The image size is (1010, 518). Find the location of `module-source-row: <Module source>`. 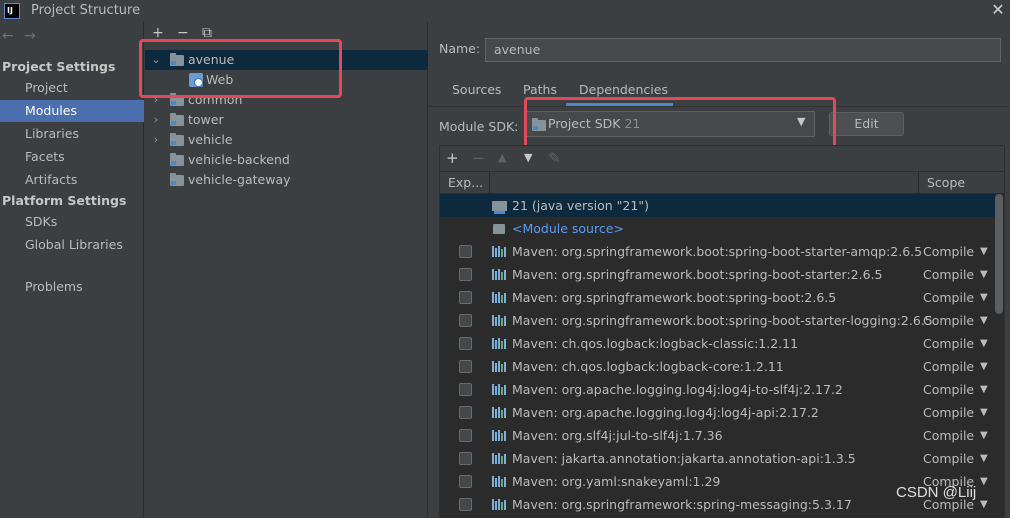

module-source-row: <Module source> is located at coordinates (718, 228).